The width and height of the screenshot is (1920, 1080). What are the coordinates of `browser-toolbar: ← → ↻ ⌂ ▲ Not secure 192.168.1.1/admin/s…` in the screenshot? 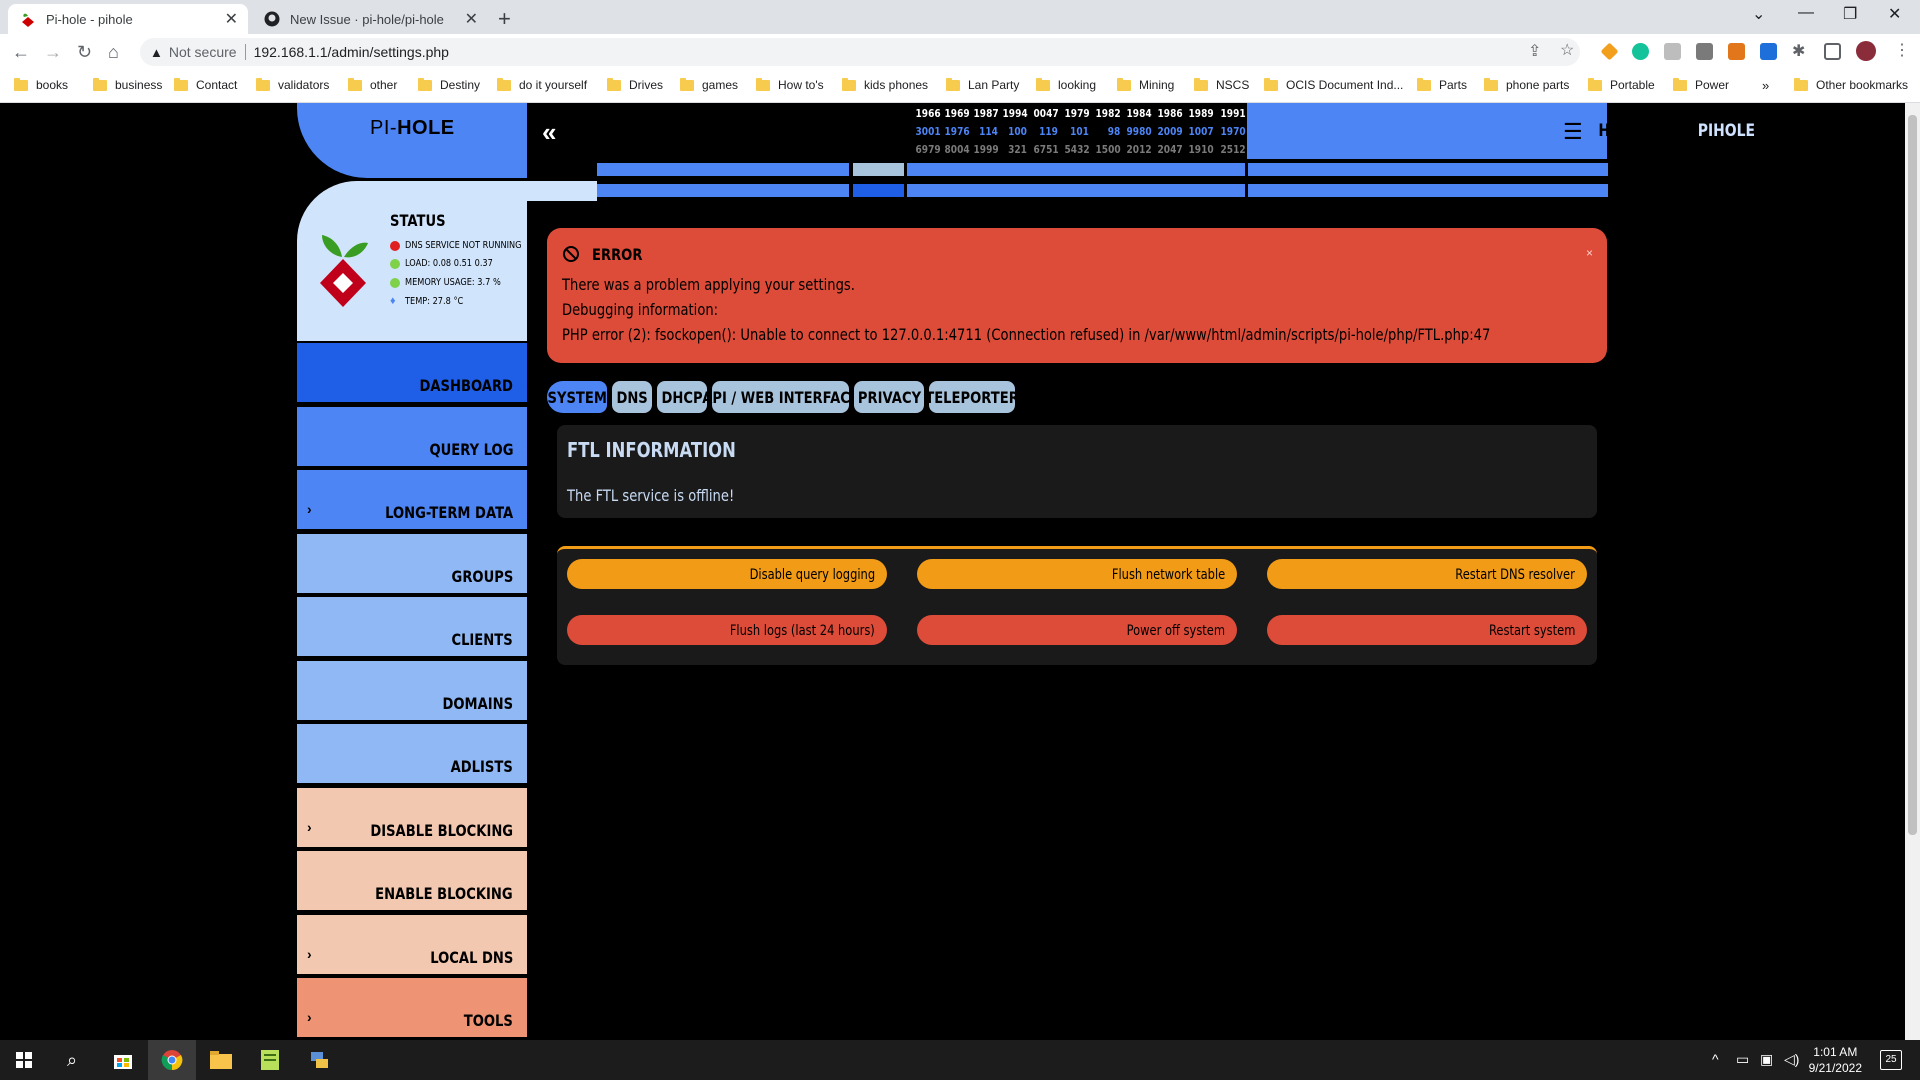 It's located at (960, 52).